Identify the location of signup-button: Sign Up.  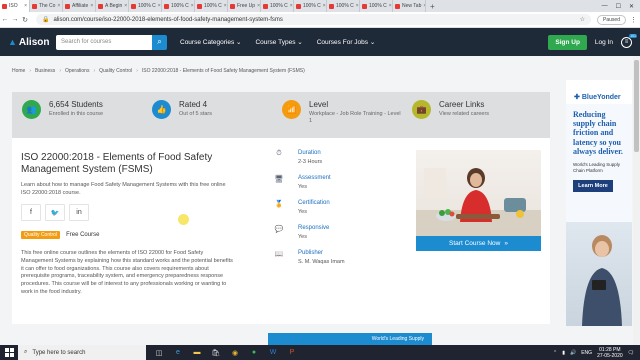
(567, 42).